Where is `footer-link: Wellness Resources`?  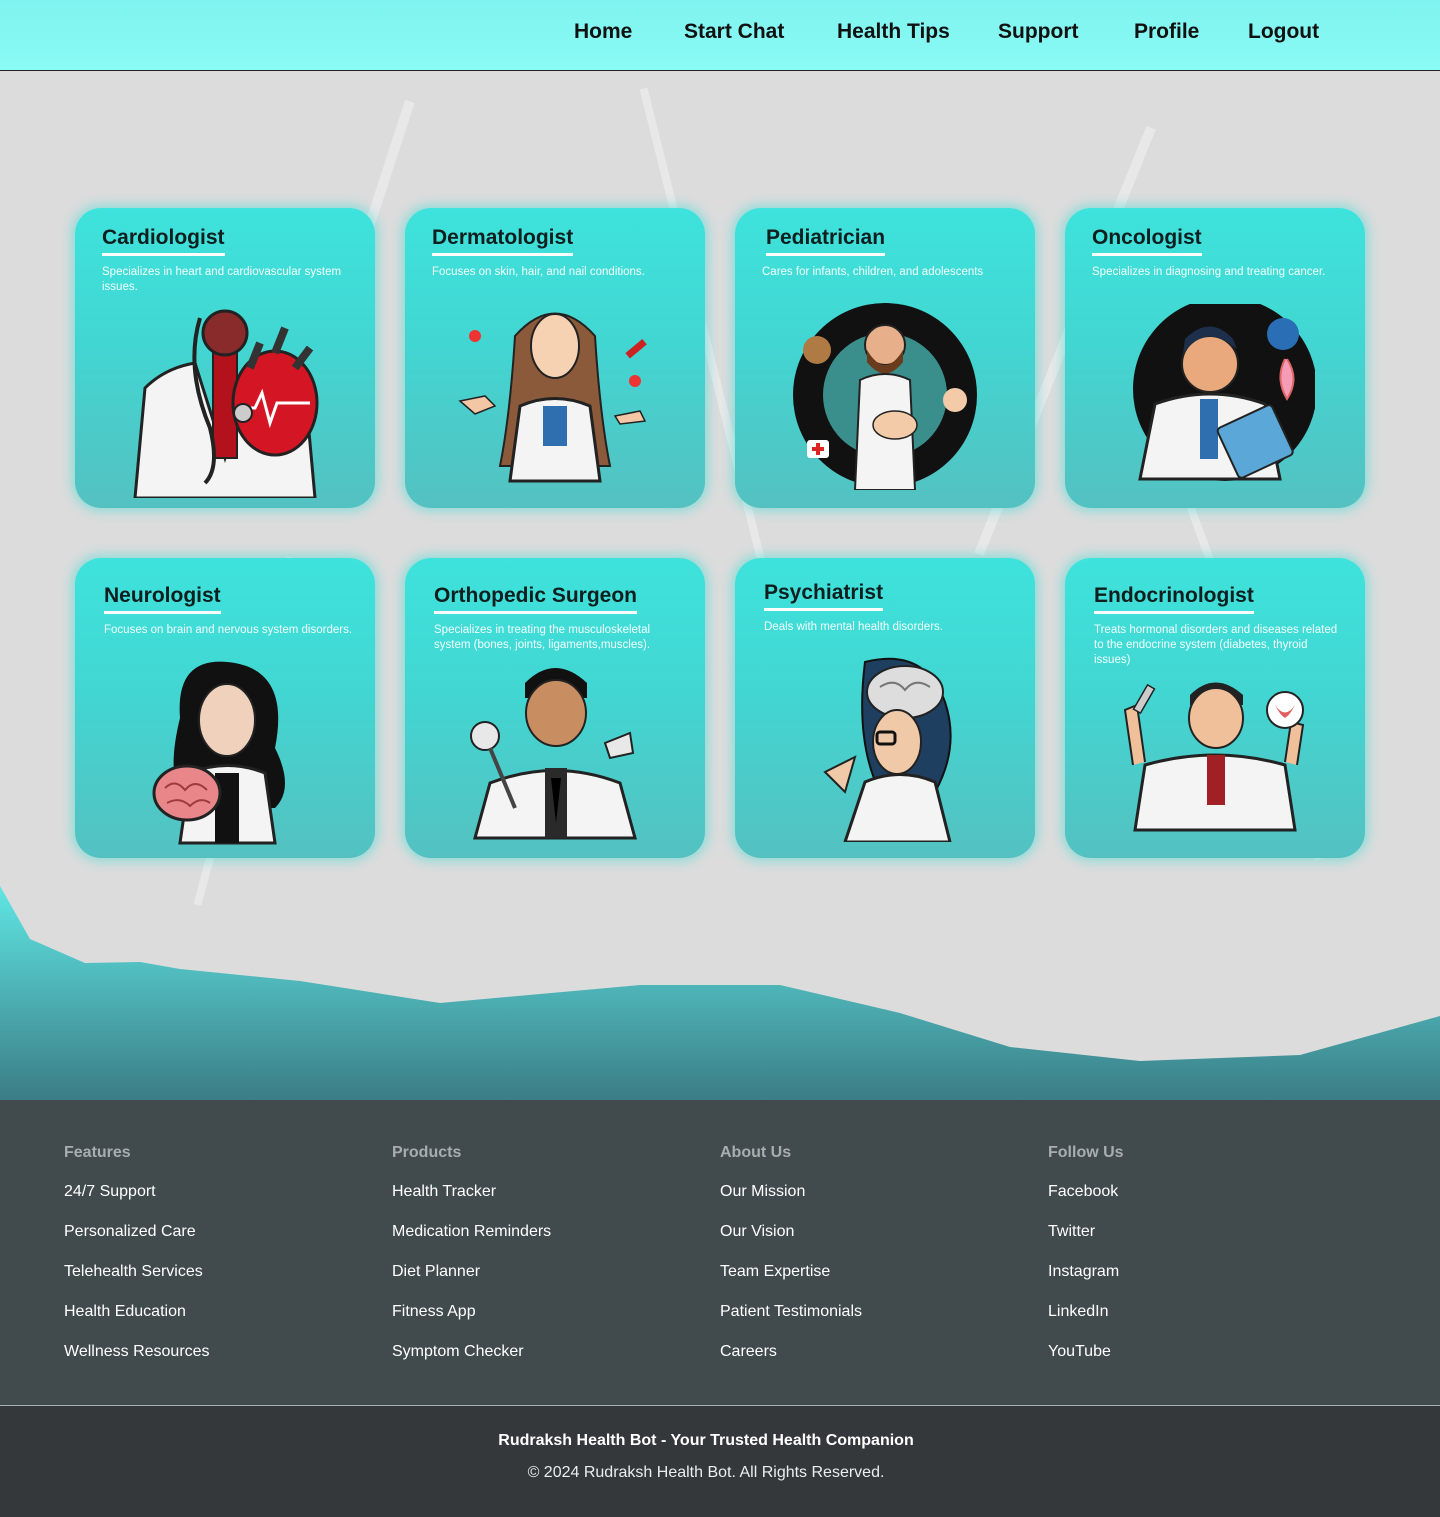 footer-link: Wellness Resources is located at coordinates (214, 1351).